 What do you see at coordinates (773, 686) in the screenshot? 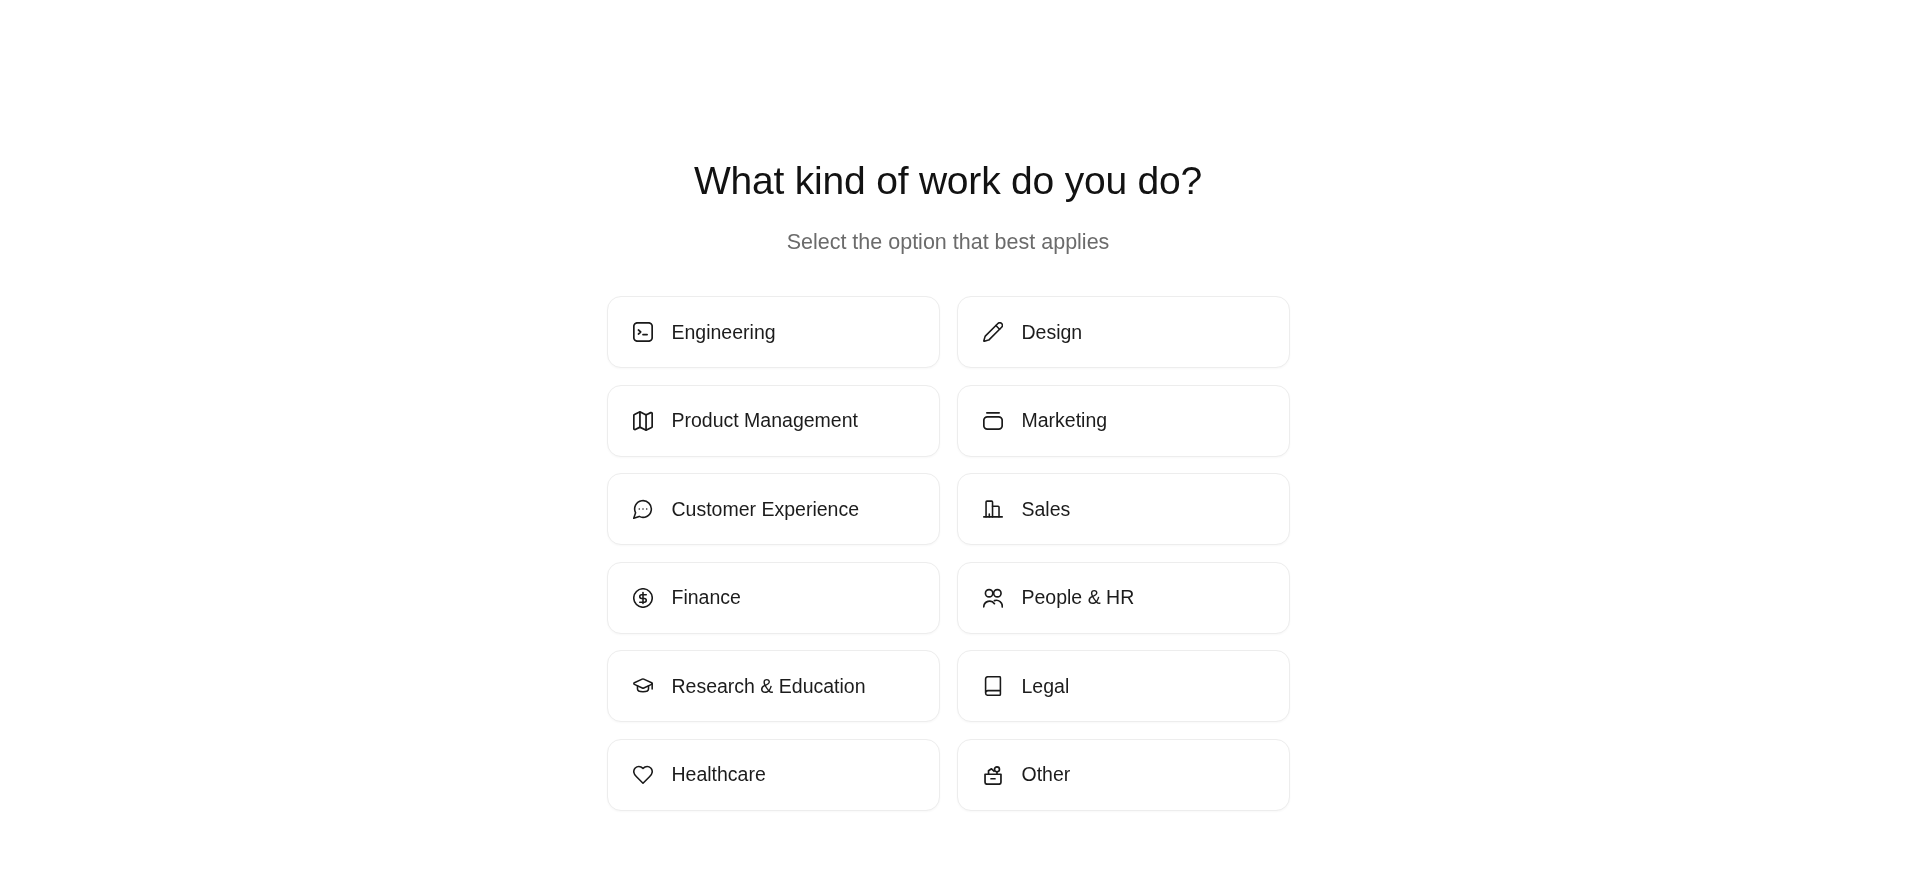
I see `option-button: Research & Education` at bounding box center [773, 686].